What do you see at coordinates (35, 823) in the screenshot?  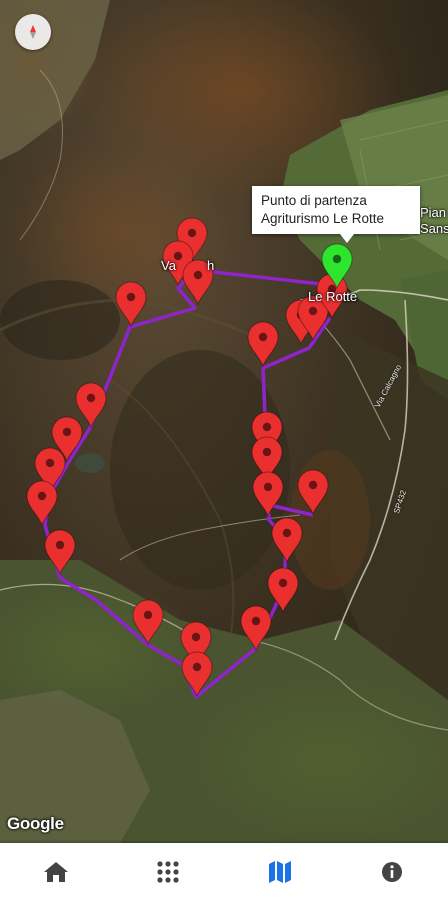 I see `google-attribution: Google` at bounding box center [35, 823].